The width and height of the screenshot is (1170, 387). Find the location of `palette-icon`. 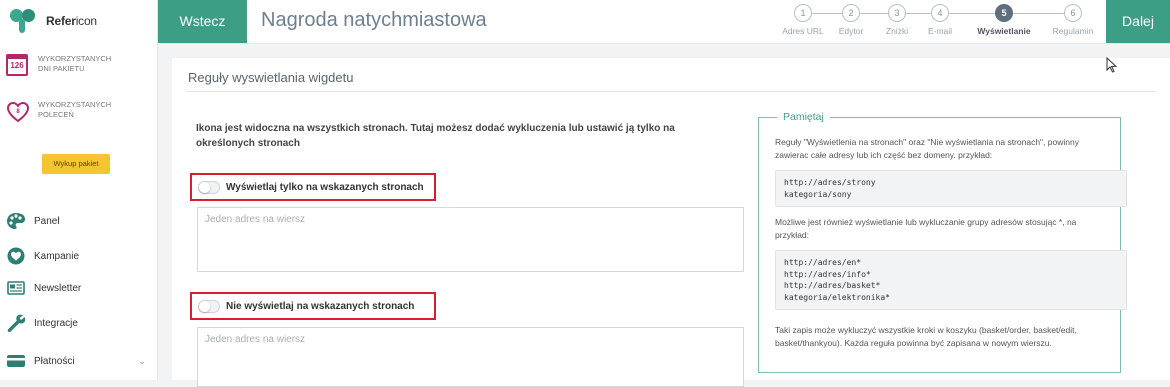

palette-icon is located at coordinates (16, 221).